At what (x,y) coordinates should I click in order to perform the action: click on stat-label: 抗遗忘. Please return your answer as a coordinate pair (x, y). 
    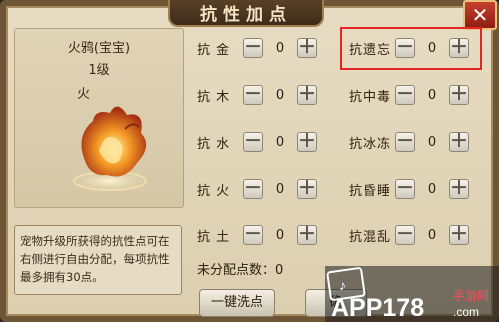
    Looking at the image, I should click on (370, 50).